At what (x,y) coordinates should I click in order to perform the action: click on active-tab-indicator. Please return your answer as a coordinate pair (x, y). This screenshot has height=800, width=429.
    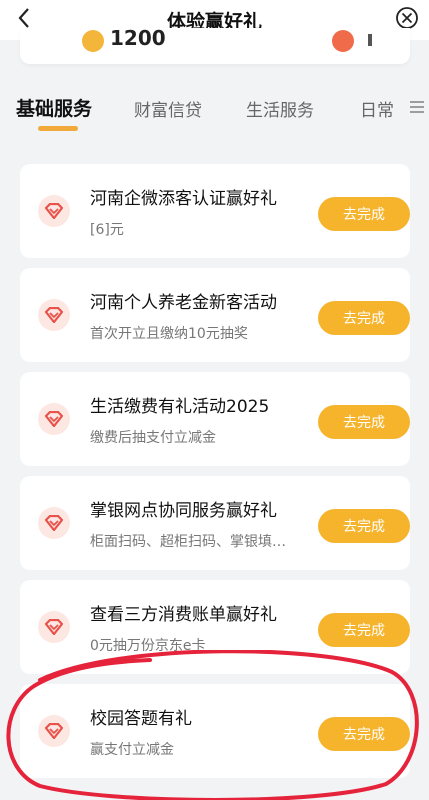
    Looking at the image, I should click on (58, 128).